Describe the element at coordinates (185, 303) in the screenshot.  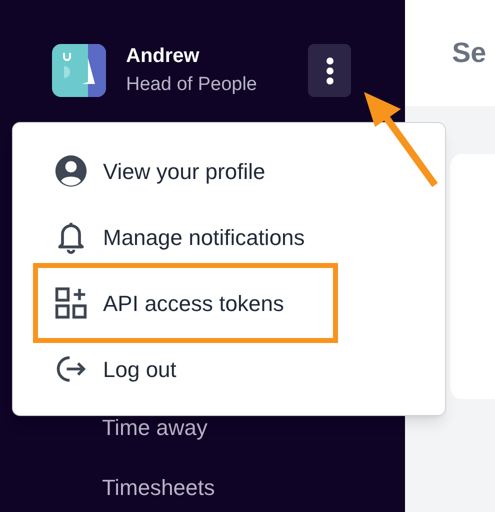
I see `menu-item: API access tokens` at that location.